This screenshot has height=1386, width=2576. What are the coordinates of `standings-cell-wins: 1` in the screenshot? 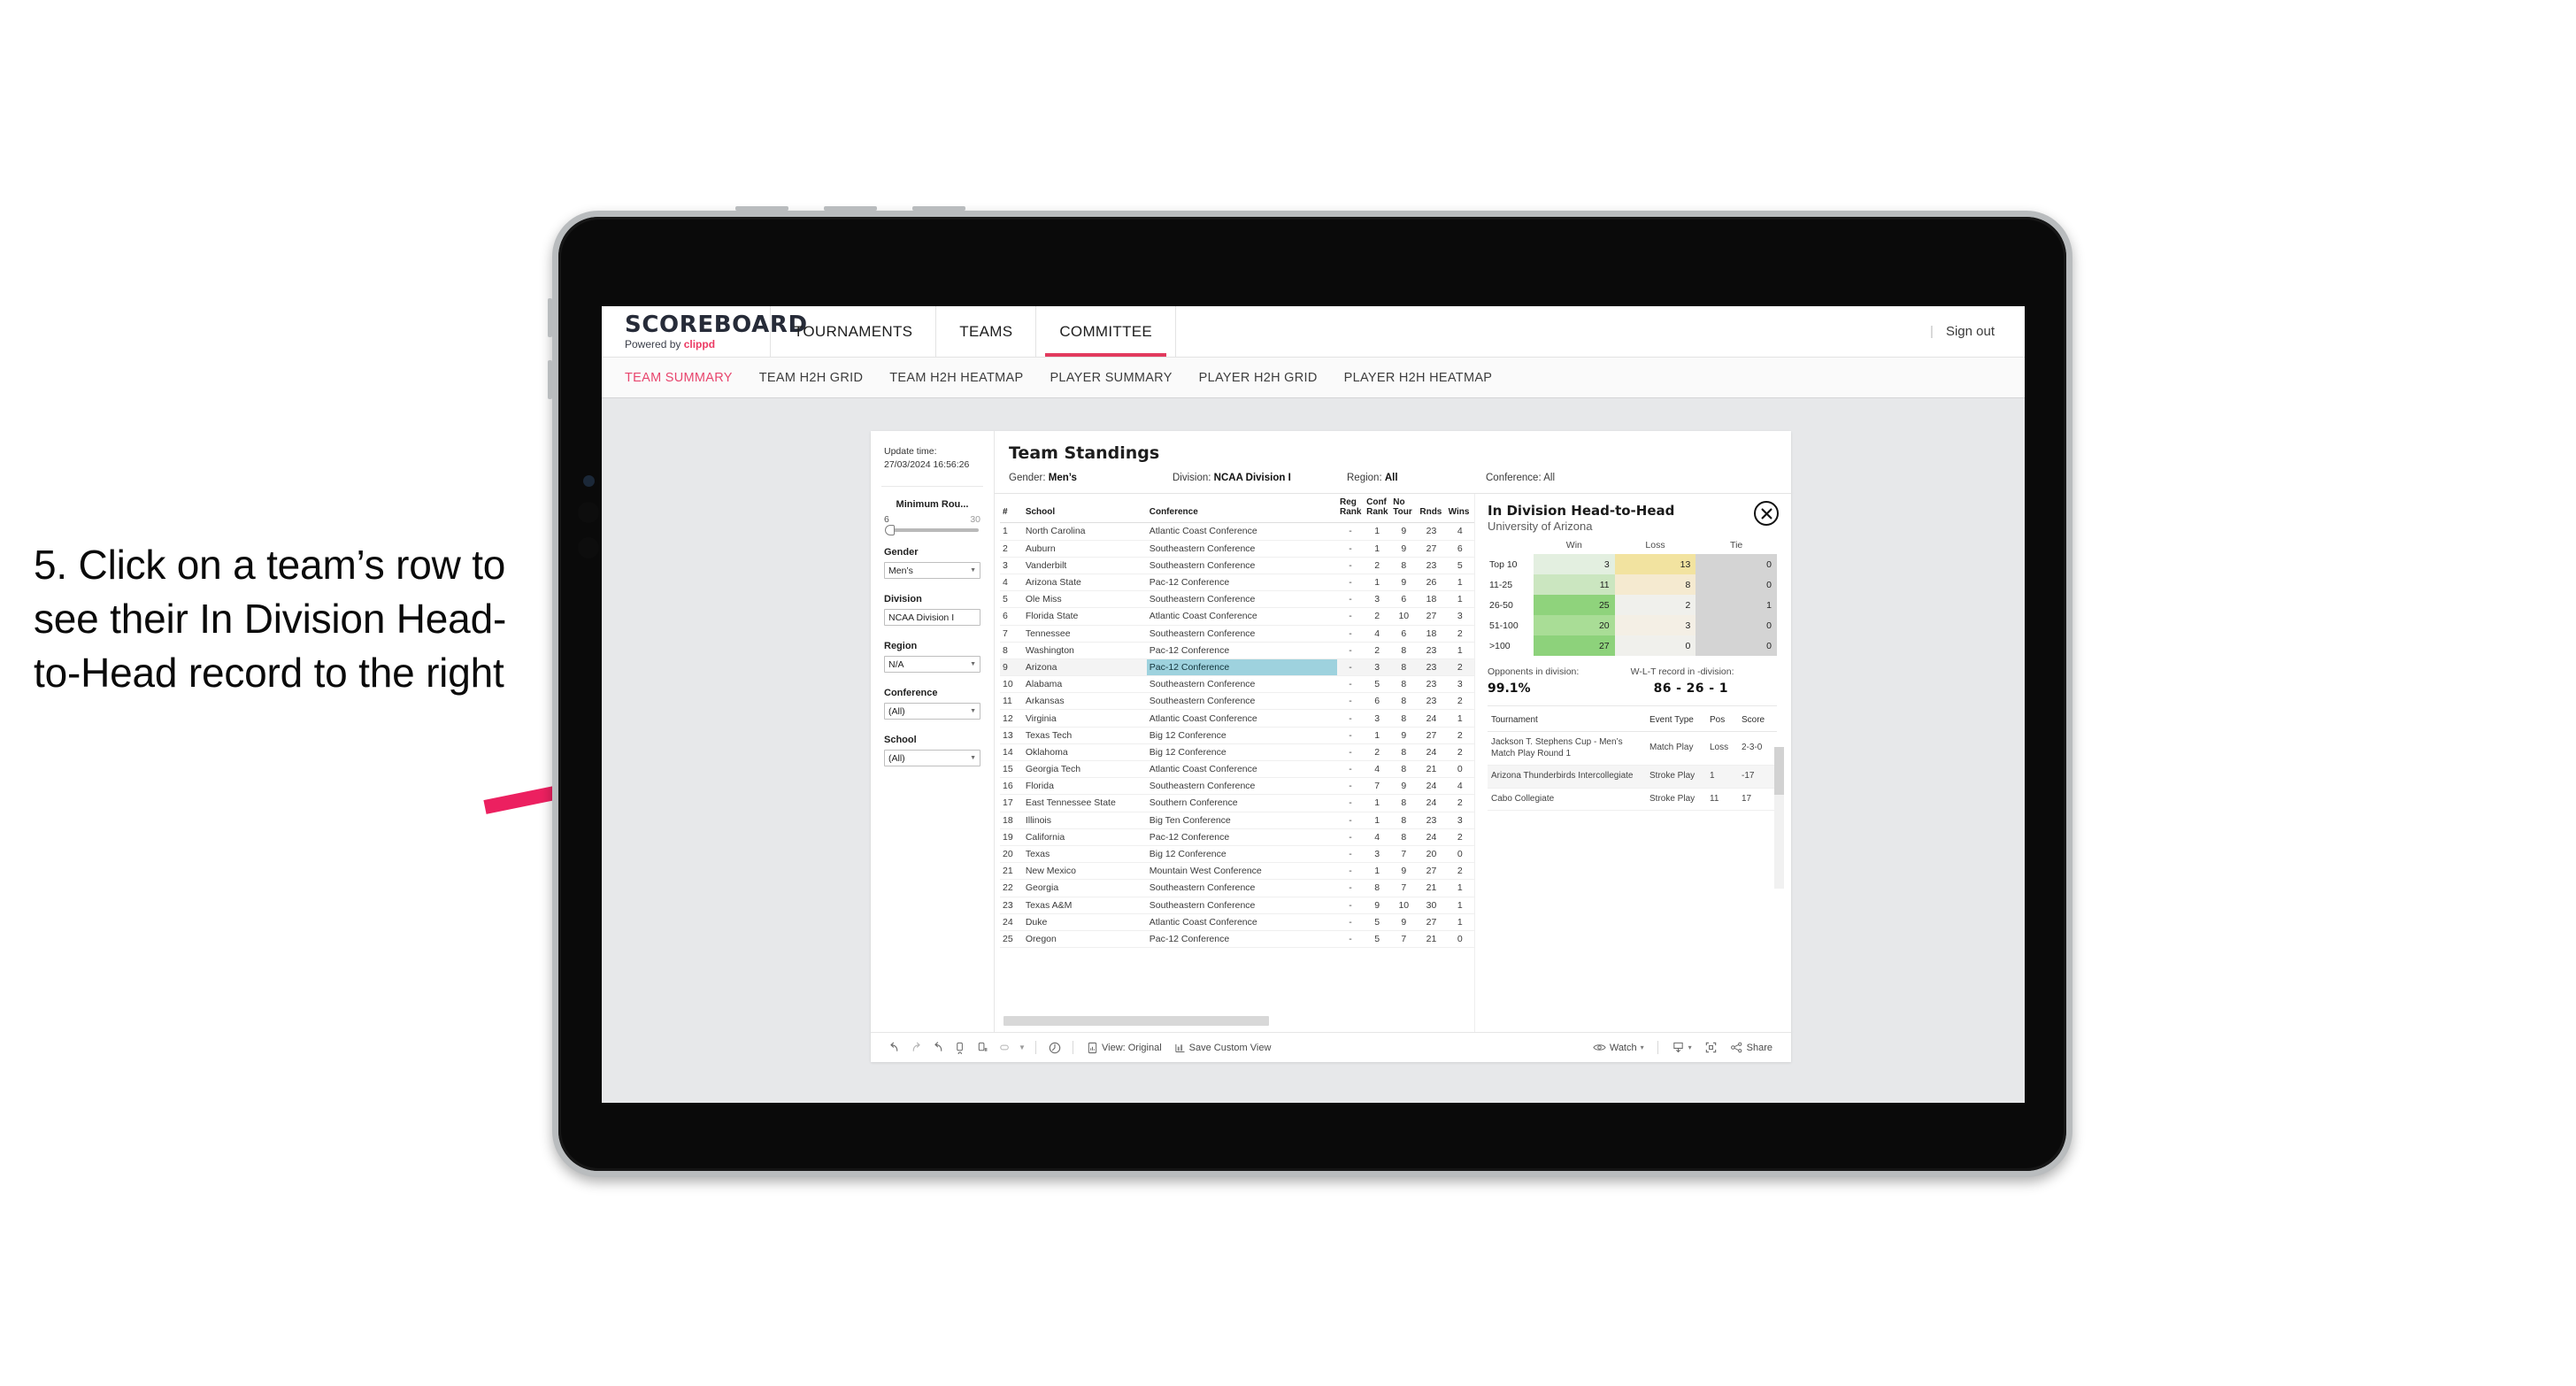 It's located at (1459, 599).